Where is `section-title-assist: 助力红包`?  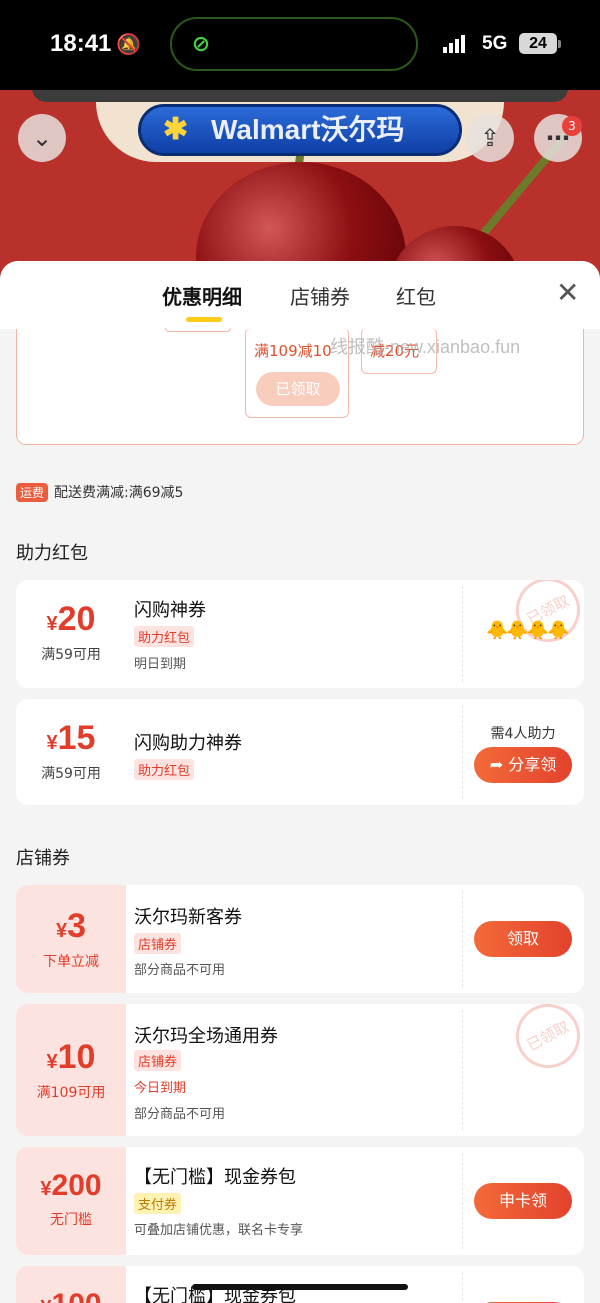
section-title-assist: 助力红包 is located at coordinates (52, 553).